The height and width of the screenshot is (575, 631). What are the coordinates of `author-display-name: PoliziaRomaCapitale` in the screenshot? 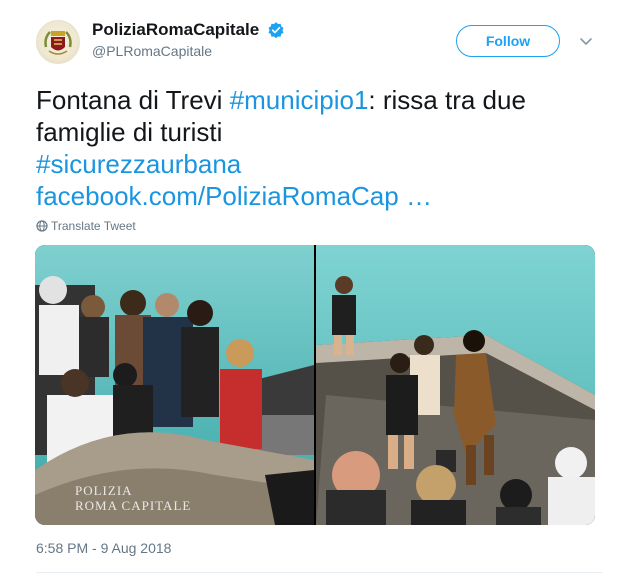 It's located at (175, 30).